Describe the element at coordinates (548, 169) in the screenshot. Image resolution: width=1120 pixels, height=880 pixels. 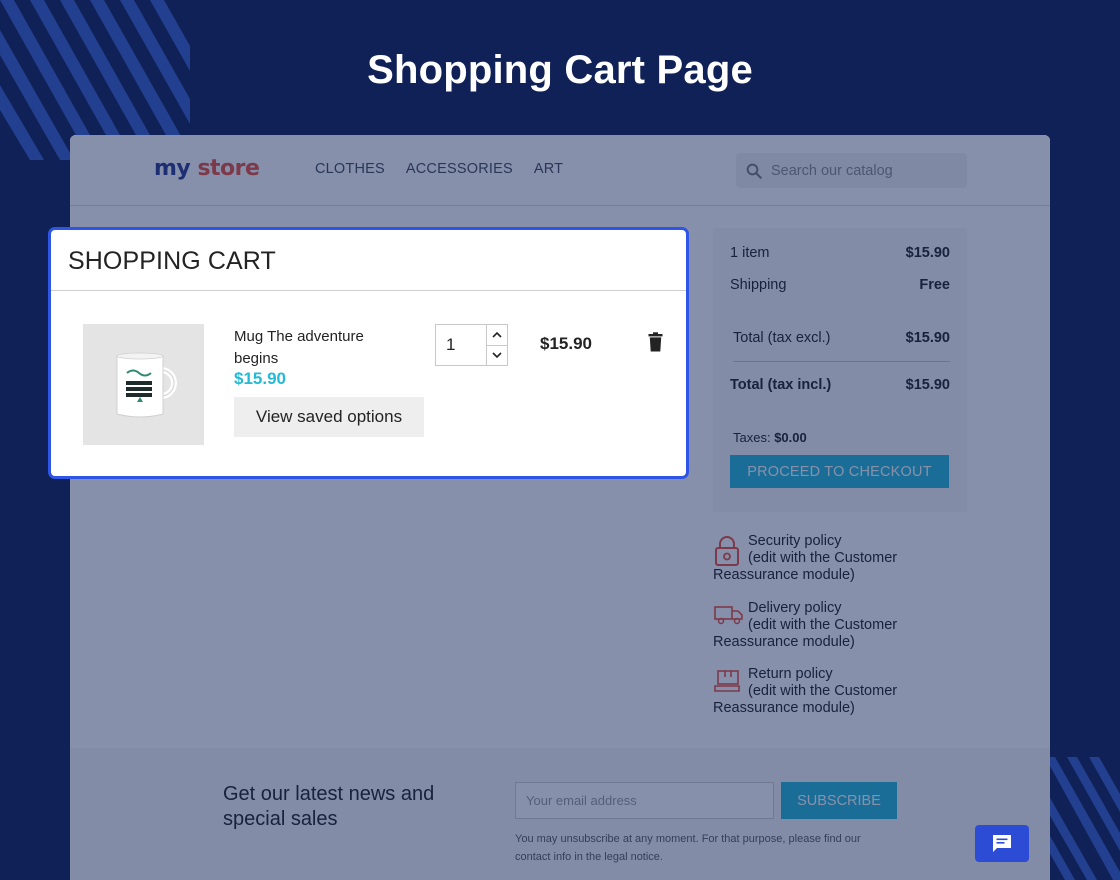
I see `nav-item-art: ART` at that location.